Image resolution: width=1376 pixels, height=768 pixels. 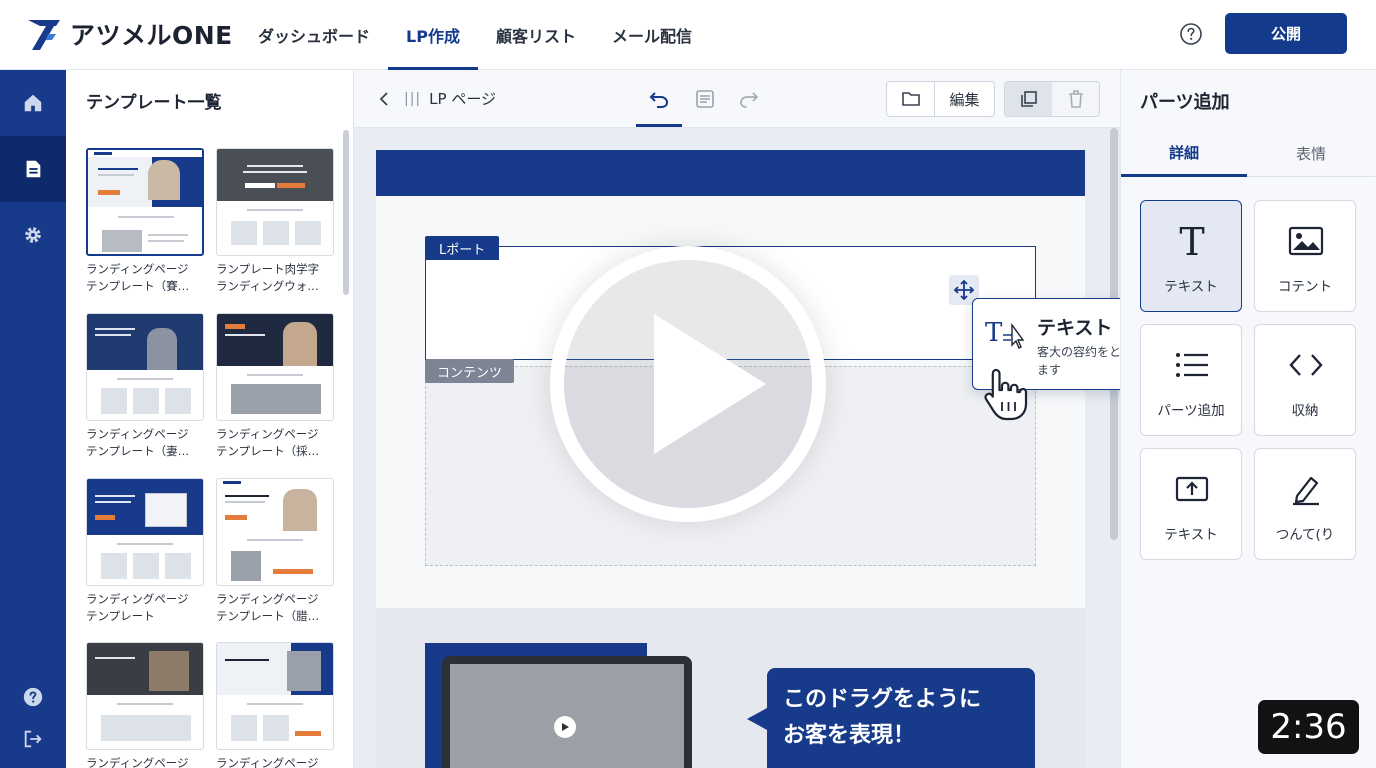 I want to click on undo-active-indicator, so click(x=659, y=125).